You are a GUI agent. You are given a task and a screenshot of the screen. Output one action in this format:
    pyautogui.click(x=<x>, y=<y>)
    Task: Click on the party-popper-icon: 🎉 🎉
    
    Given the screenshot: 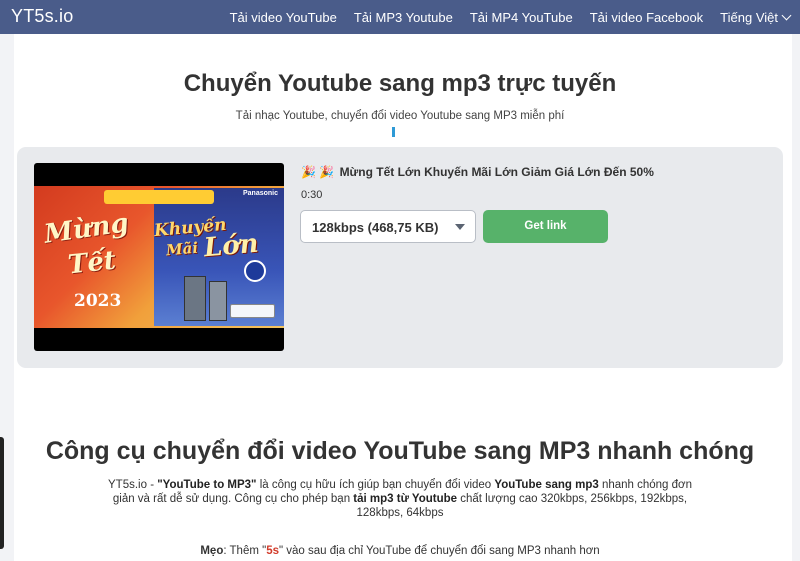 What is the action you would take?
    pyautogui.click(x=318, y=172)
    